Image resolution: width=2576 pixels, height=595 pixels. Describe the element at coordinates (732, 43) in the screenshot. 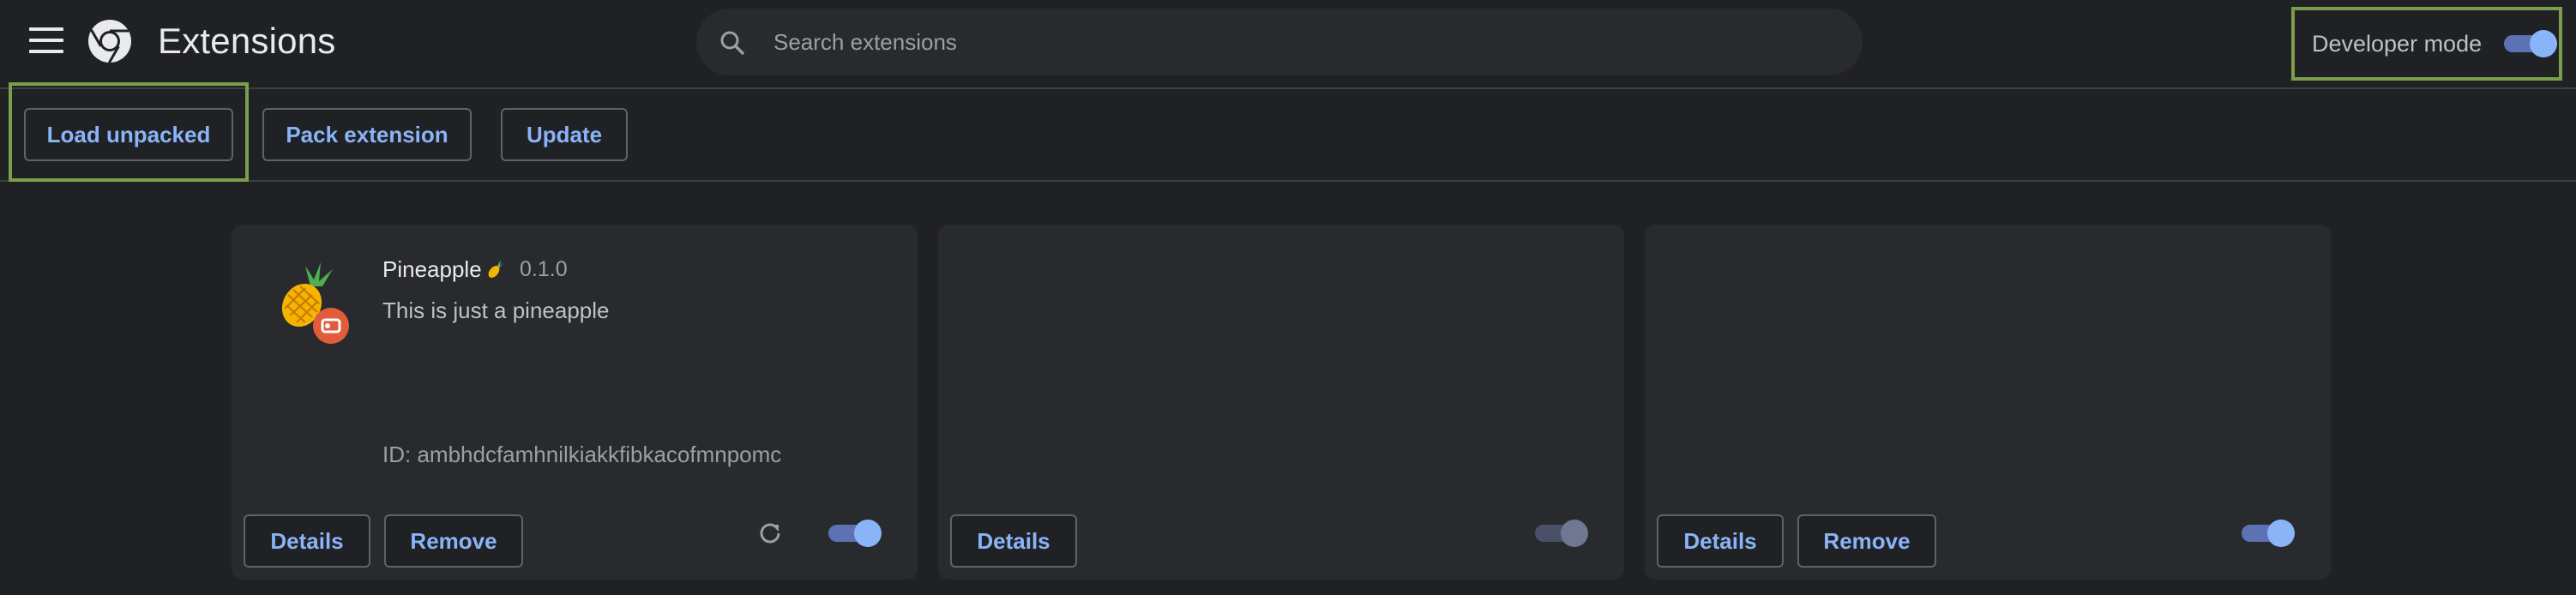

I see `search-icon` at that location.